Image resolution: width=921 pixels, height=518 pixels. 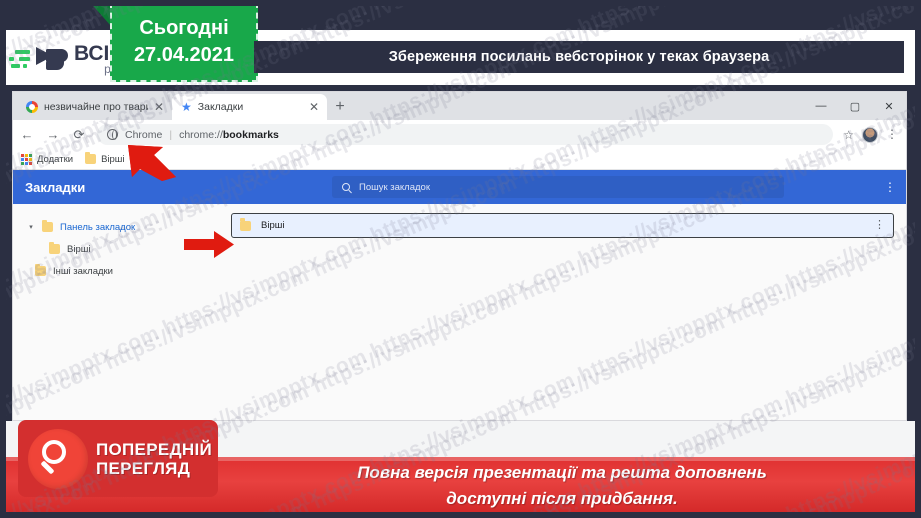 I want to click on forward-icon: →, so click(x=53, y=134).